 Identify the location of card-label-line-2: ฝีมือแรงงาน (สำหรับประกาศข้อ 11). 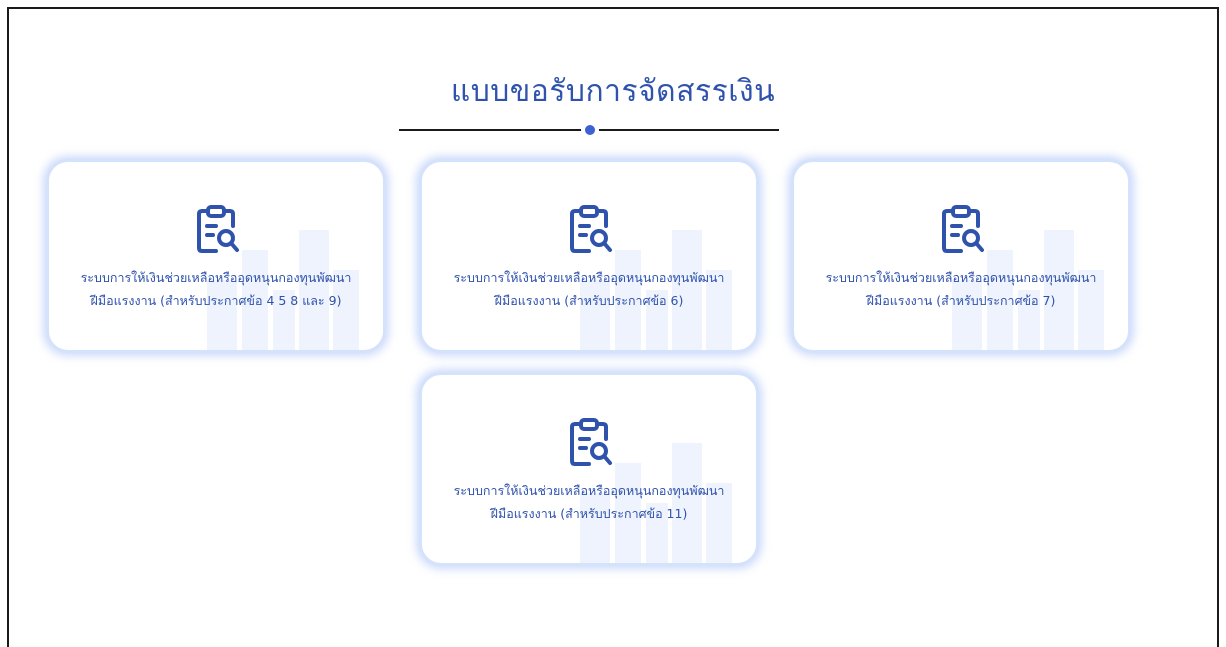
(589, 513).